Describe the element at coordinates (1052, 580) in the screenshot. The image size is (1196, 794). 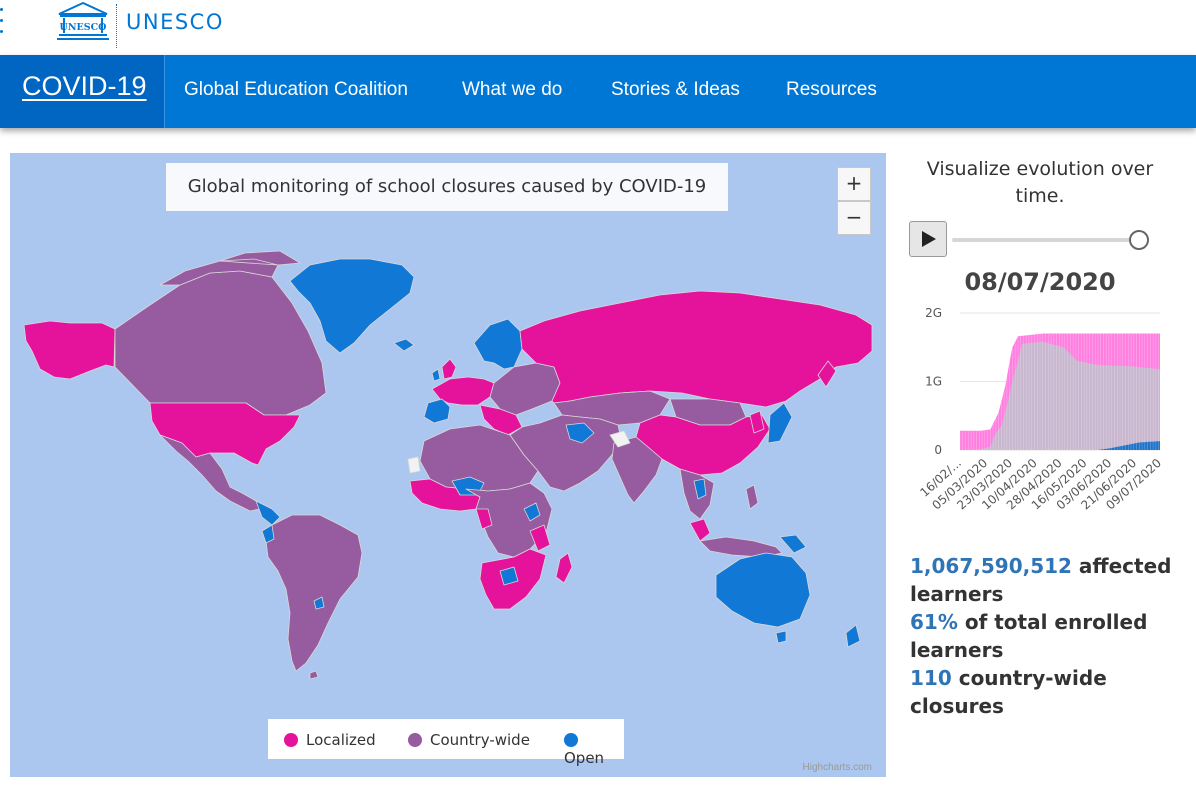
I see `stat-affected-learners: 1,067,590,512 affected learners` at that location.